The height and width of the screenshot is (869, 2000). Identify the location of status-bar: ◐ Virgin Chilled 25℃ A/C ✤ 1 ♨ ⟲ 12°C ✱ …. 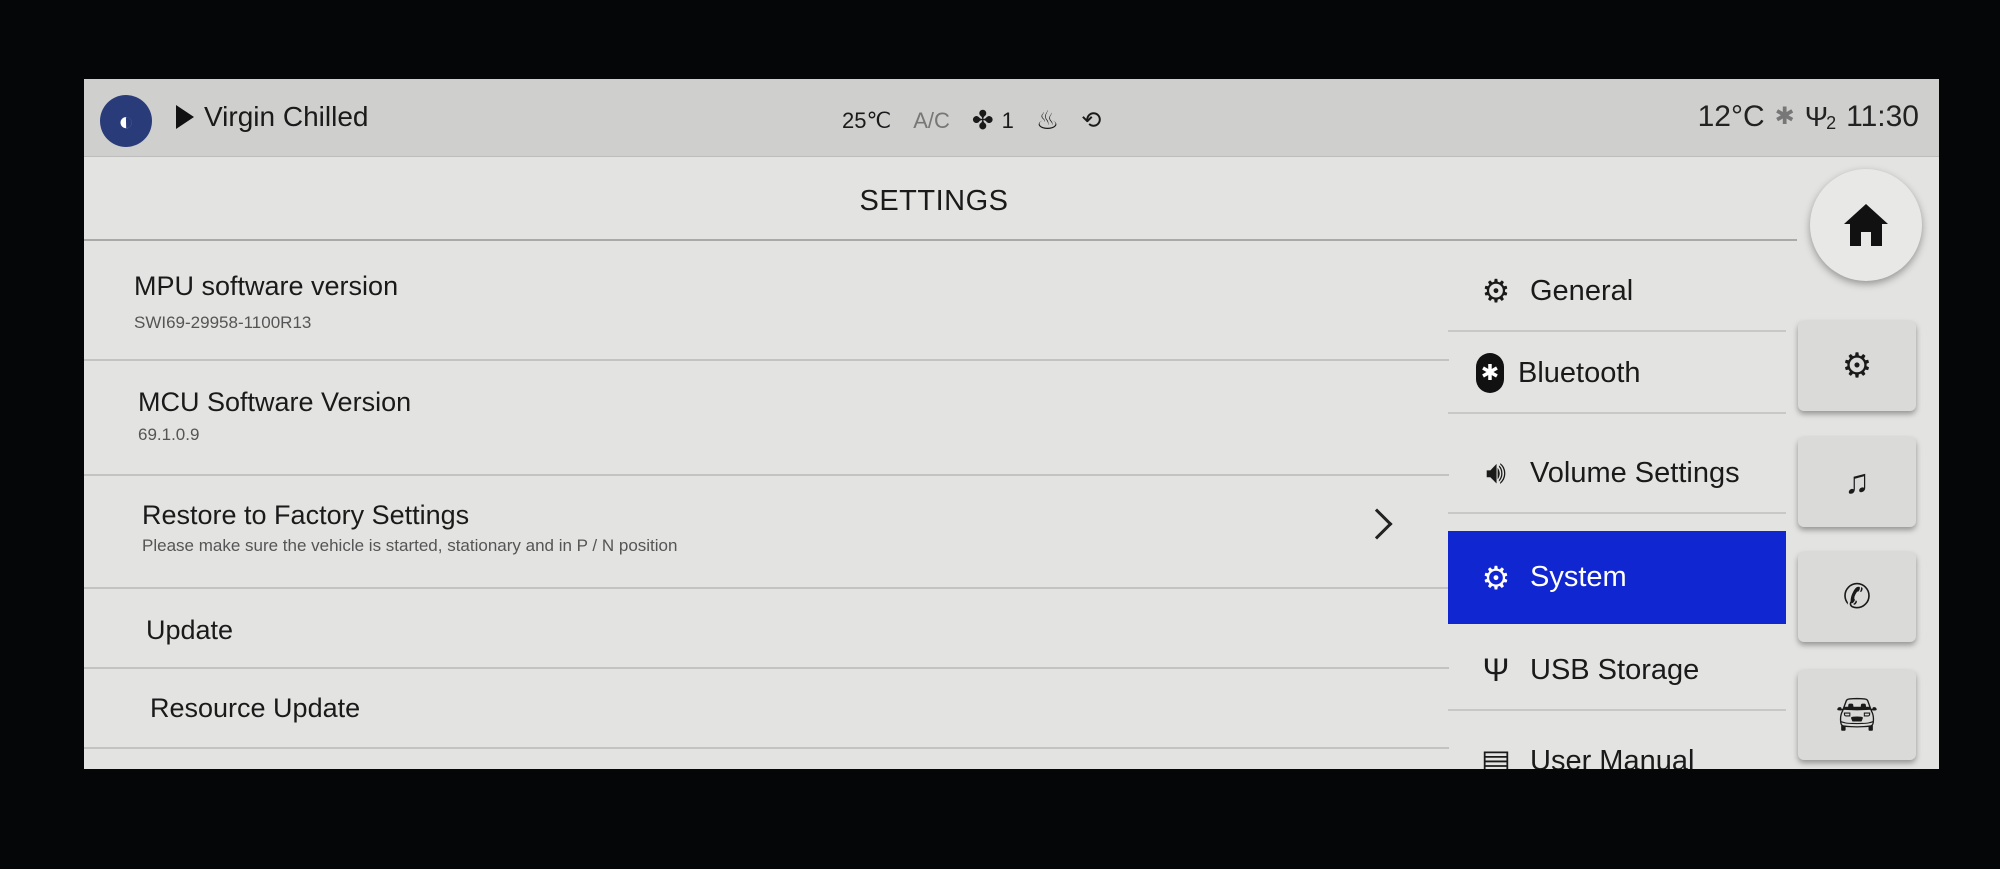
(1011, 118).